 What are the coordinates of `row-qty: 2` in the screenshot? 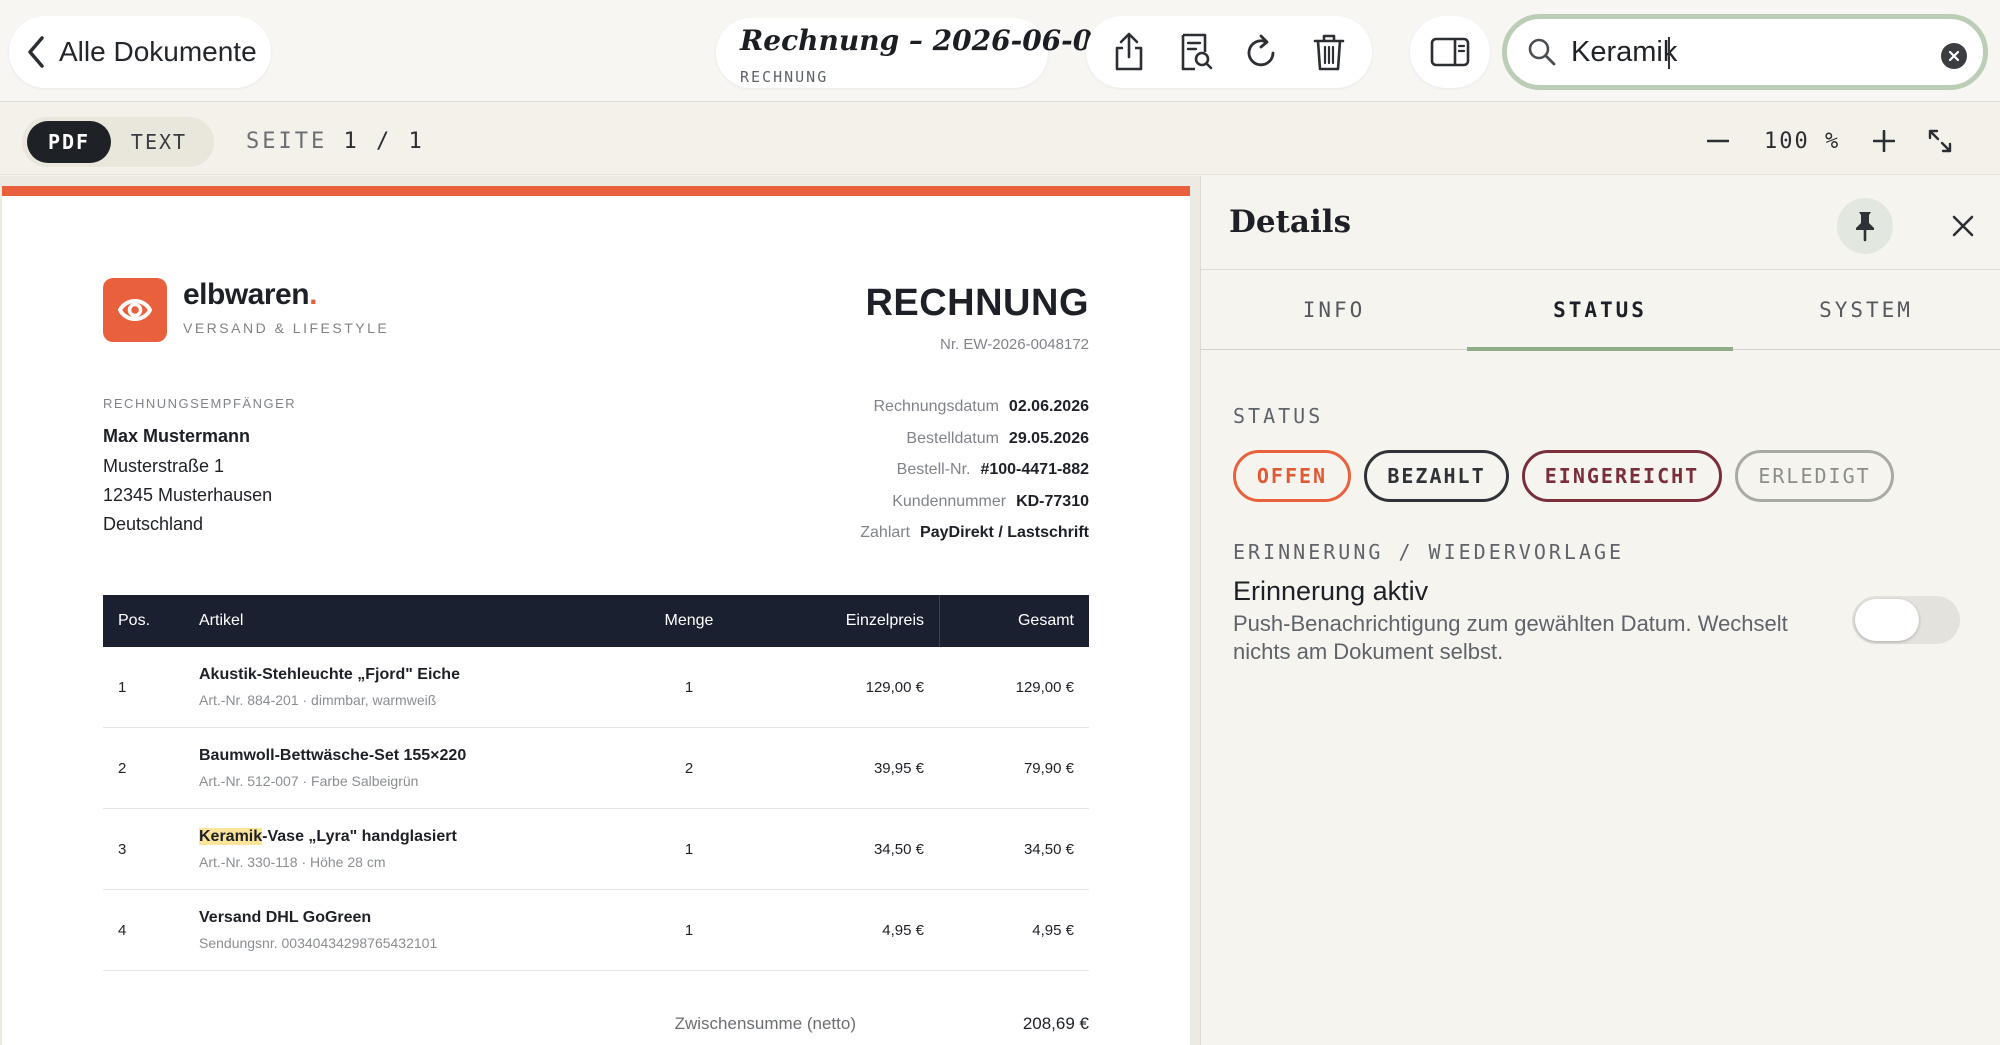 It's located at (689, 768).